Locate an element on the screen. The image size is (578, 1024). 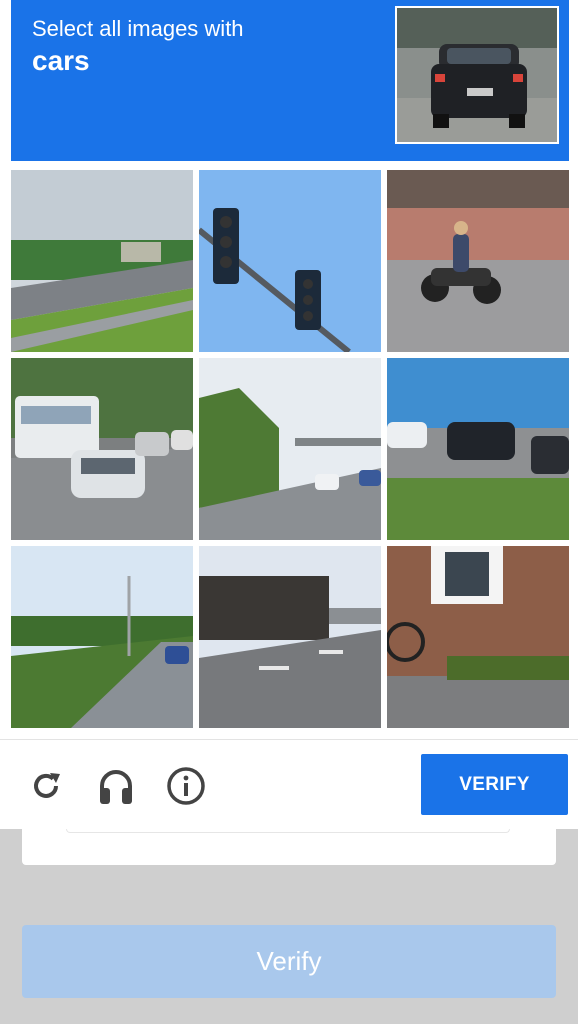
verify-button: VERIFY is located at coordinates (494, 784).